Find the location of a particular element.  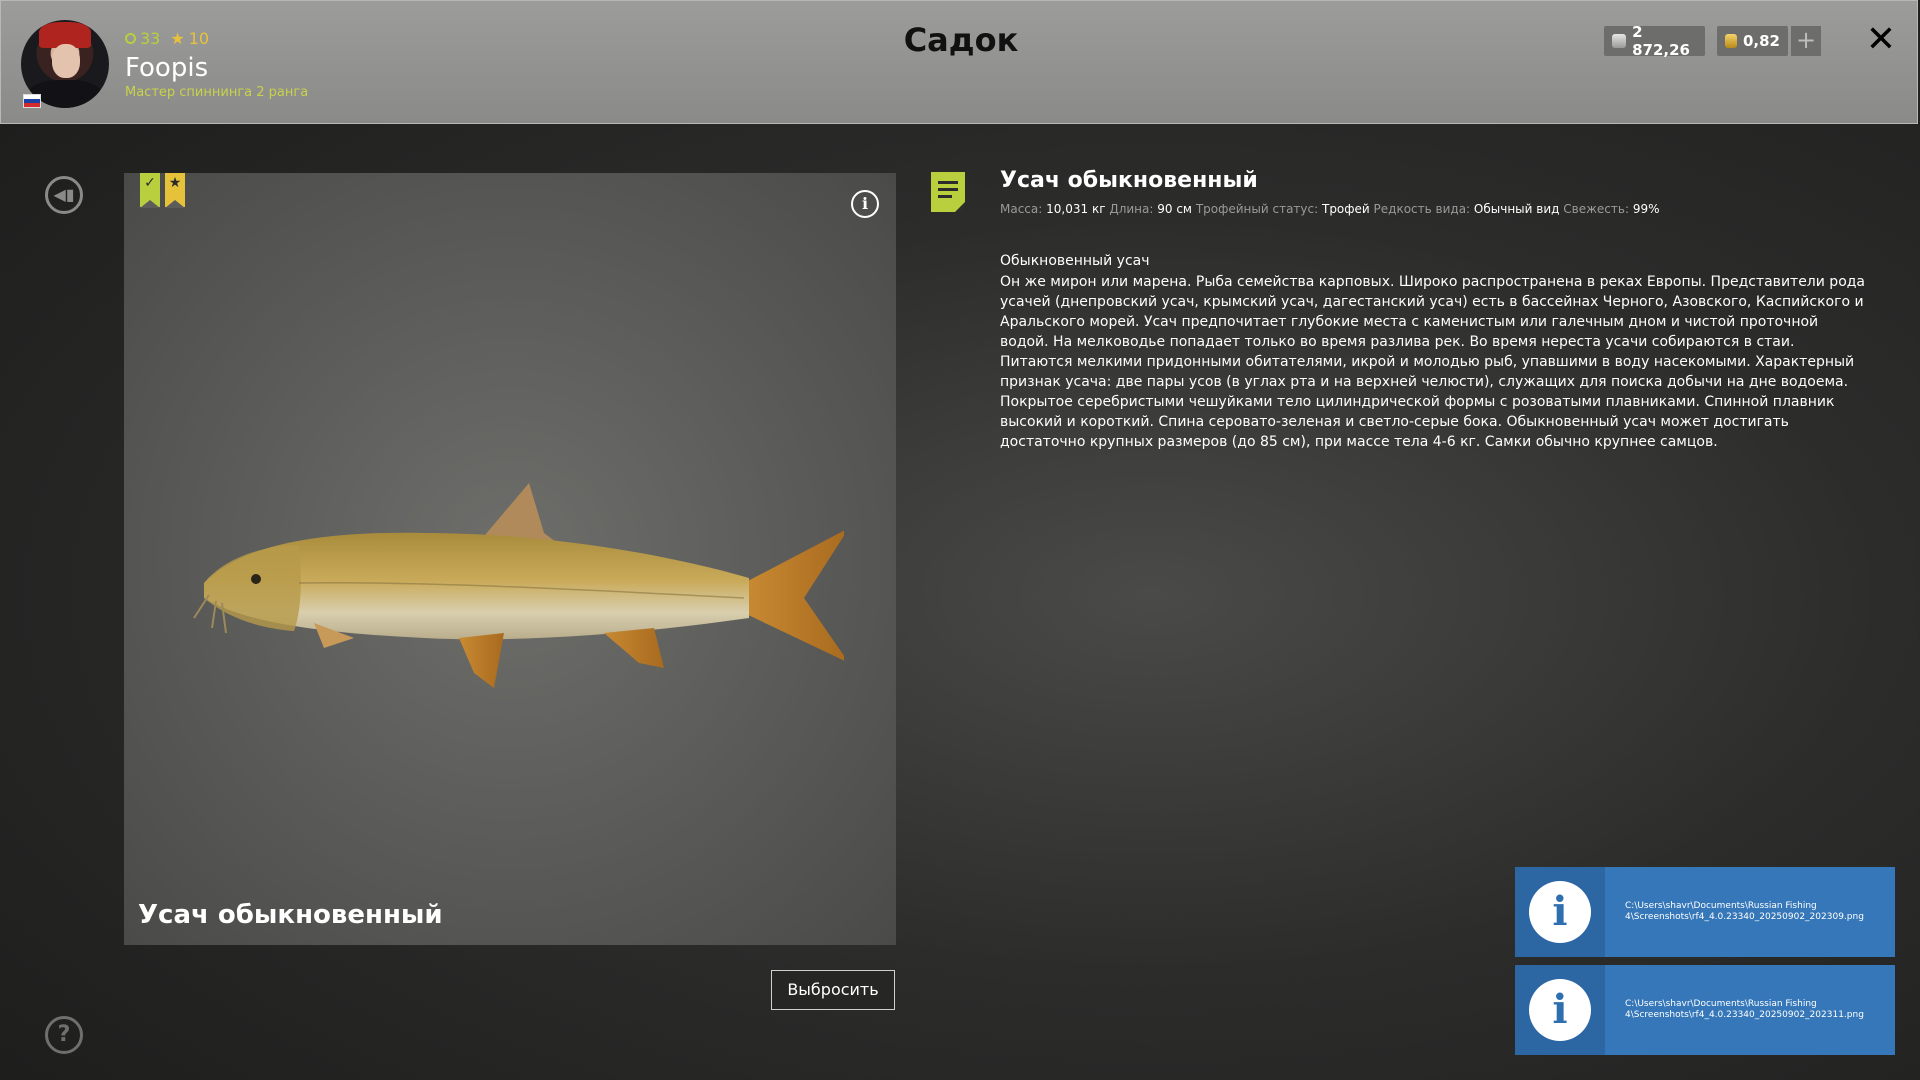

release-fish-button: Выбросить is located at coordinates (833, 990).